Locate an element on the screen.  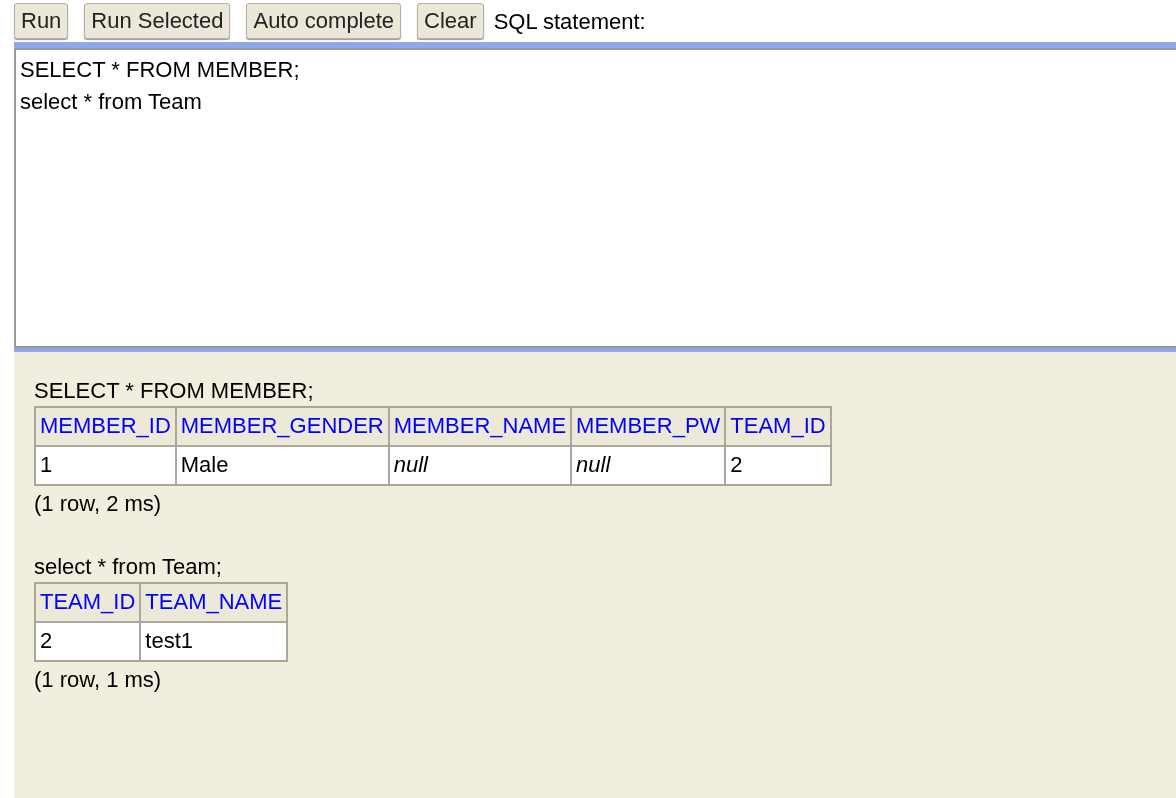
statement-text: select * from Team; is located at coordinates (128, 566).